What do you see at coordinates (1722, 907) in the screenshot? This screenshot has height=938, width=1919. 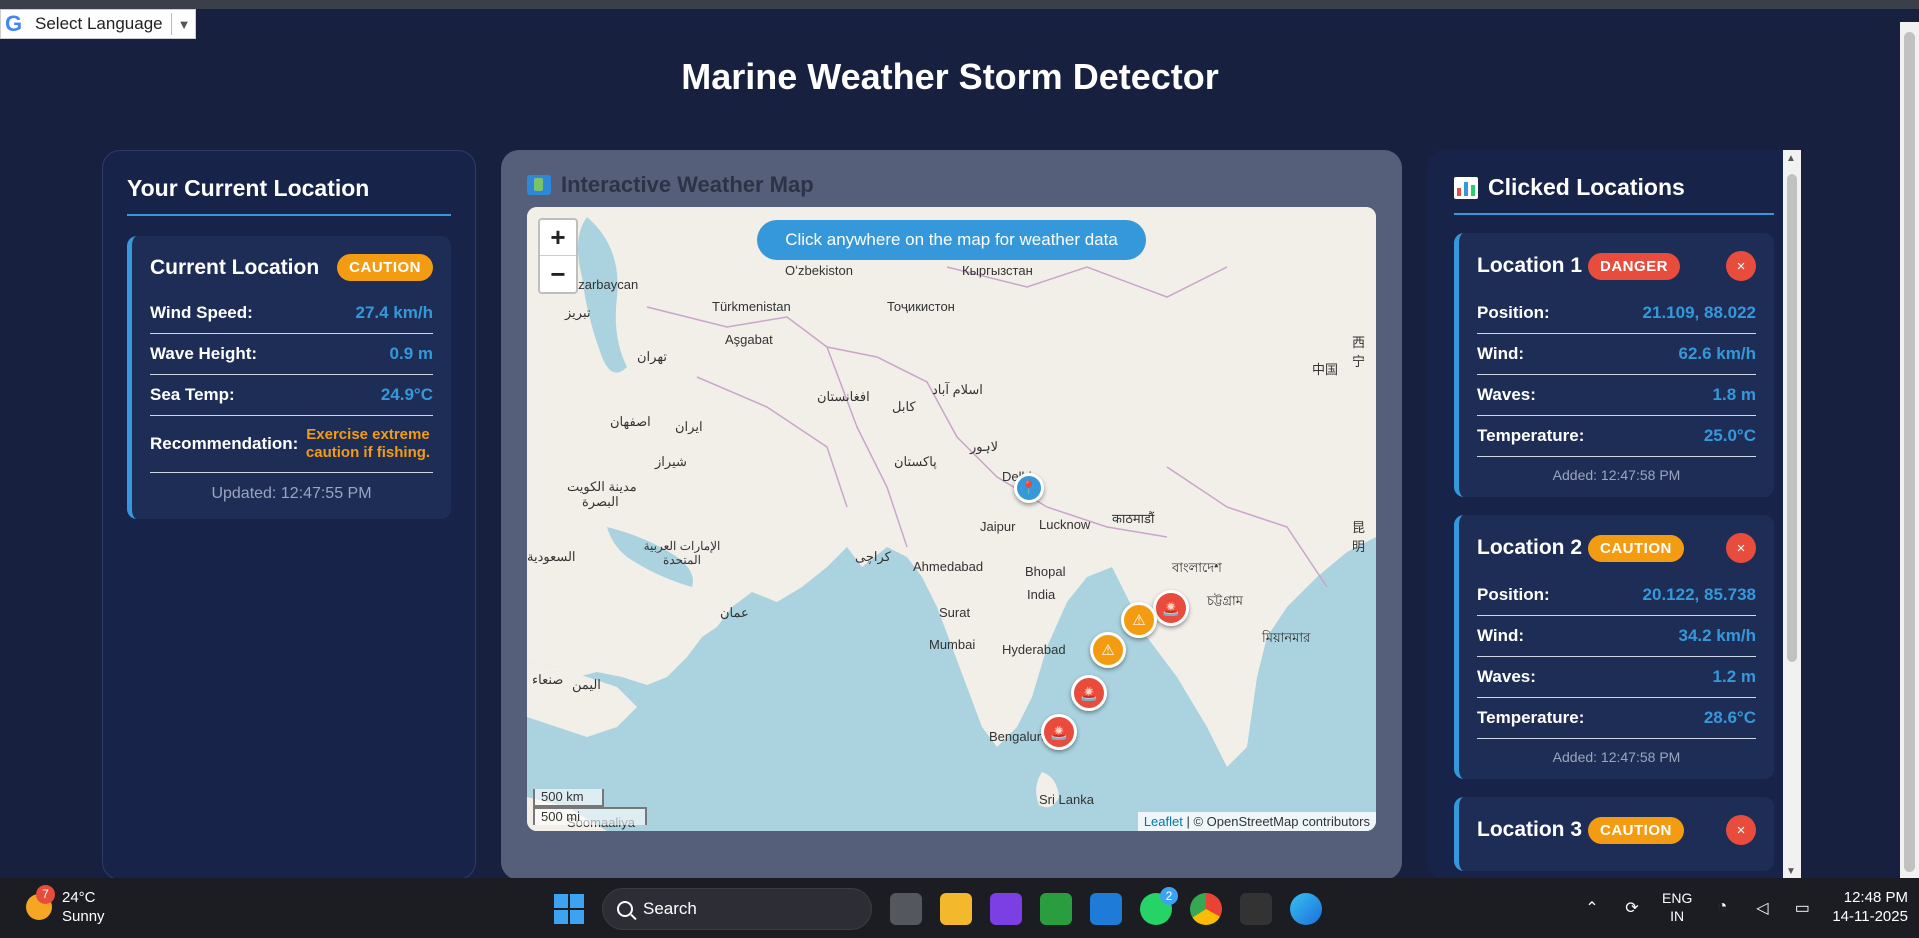 I see `wifi-icon: ◔` at bounding box center [1722, 907].